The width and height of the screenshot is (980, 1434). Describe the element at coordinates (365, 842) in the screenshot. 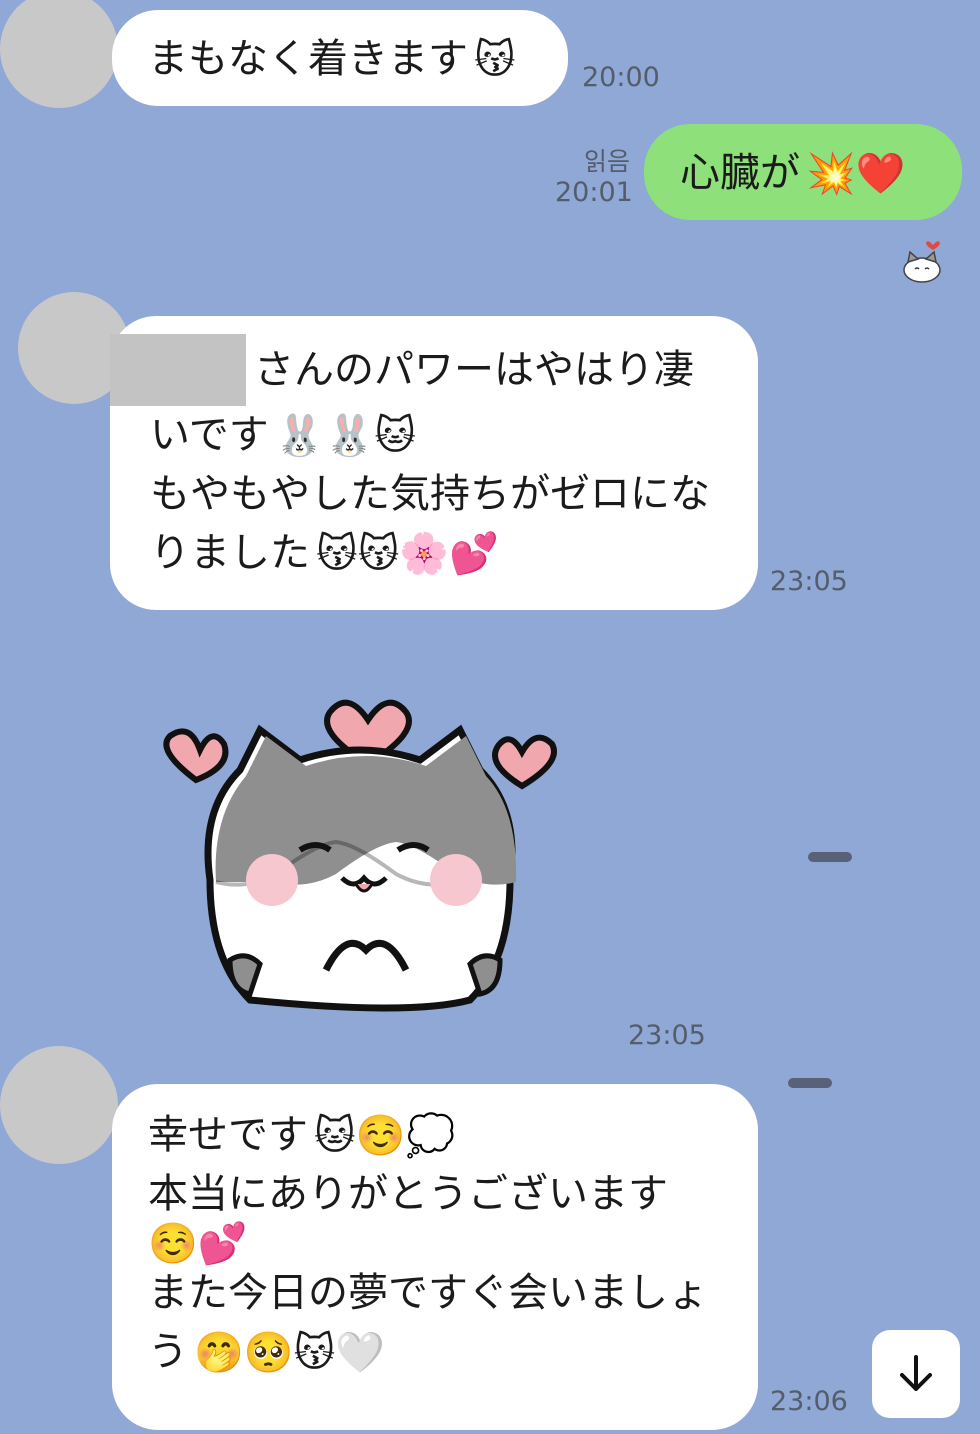

I see `cat-hearts-sticker` at that location.